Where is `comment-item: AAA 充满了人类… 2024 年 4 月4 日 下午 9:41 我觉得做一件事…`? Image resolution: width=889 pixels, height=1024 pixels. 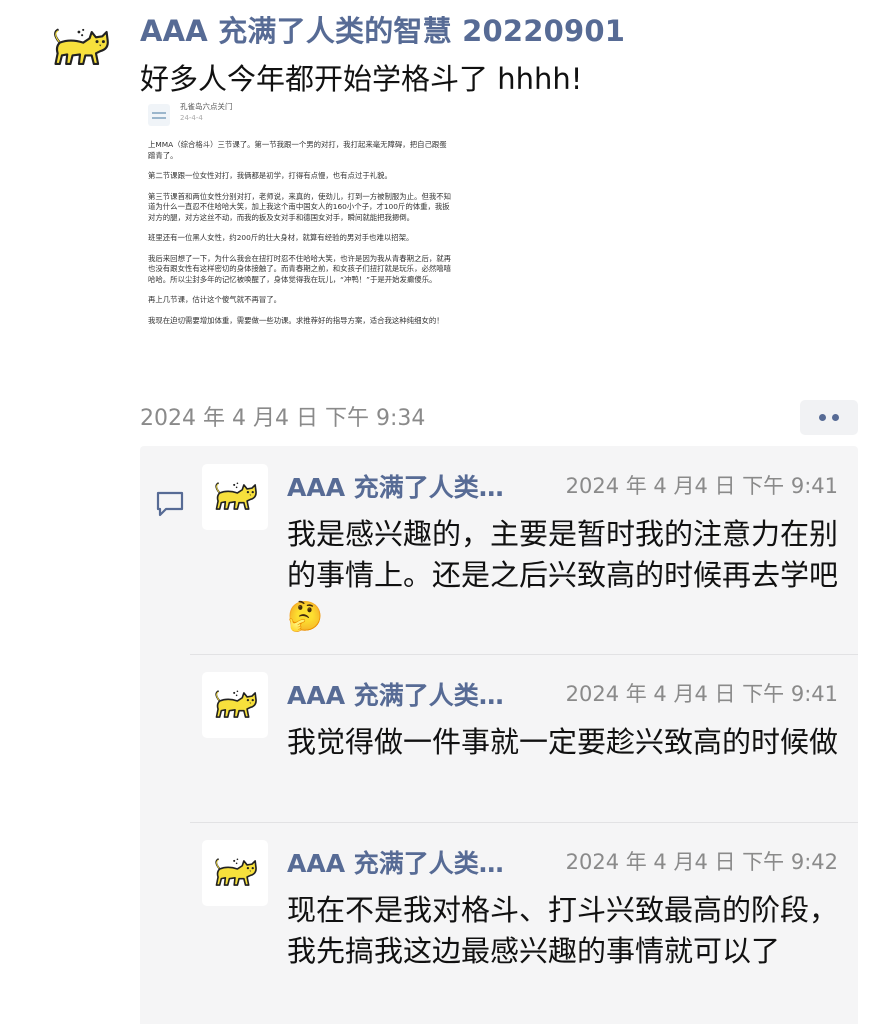 comment-item: AAA 充满了人类… 2024 年 4 月4 日 下午 9:41 我觉得做一件事… is located at coordinates (511, 742).